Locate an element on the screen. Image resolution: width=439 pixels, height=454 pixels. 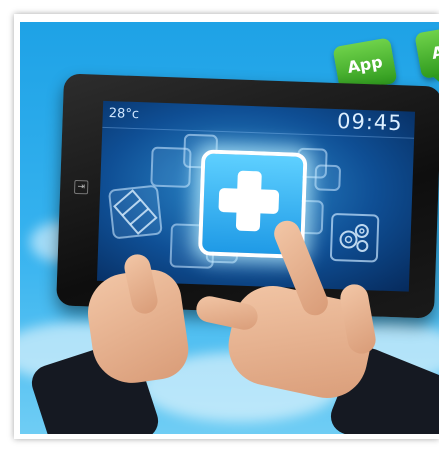
app-tile is located at coordinates (328, 178).